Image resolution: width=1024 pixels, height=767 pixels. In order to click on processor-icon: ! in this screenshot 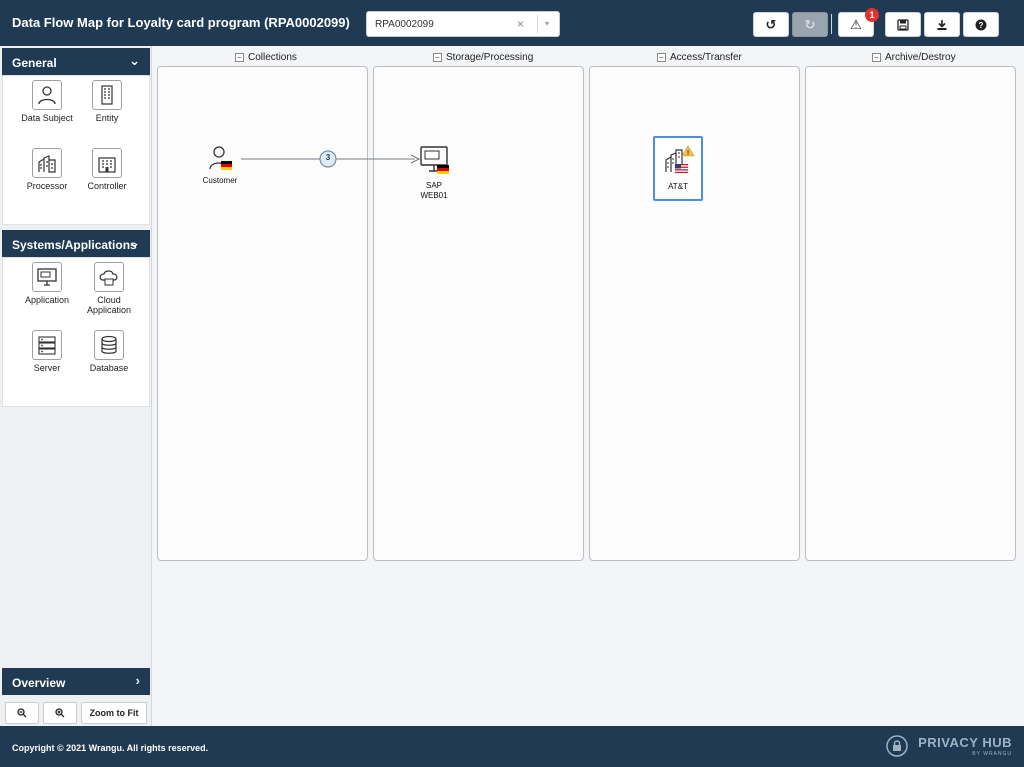, I will do `click(680, 159)`.